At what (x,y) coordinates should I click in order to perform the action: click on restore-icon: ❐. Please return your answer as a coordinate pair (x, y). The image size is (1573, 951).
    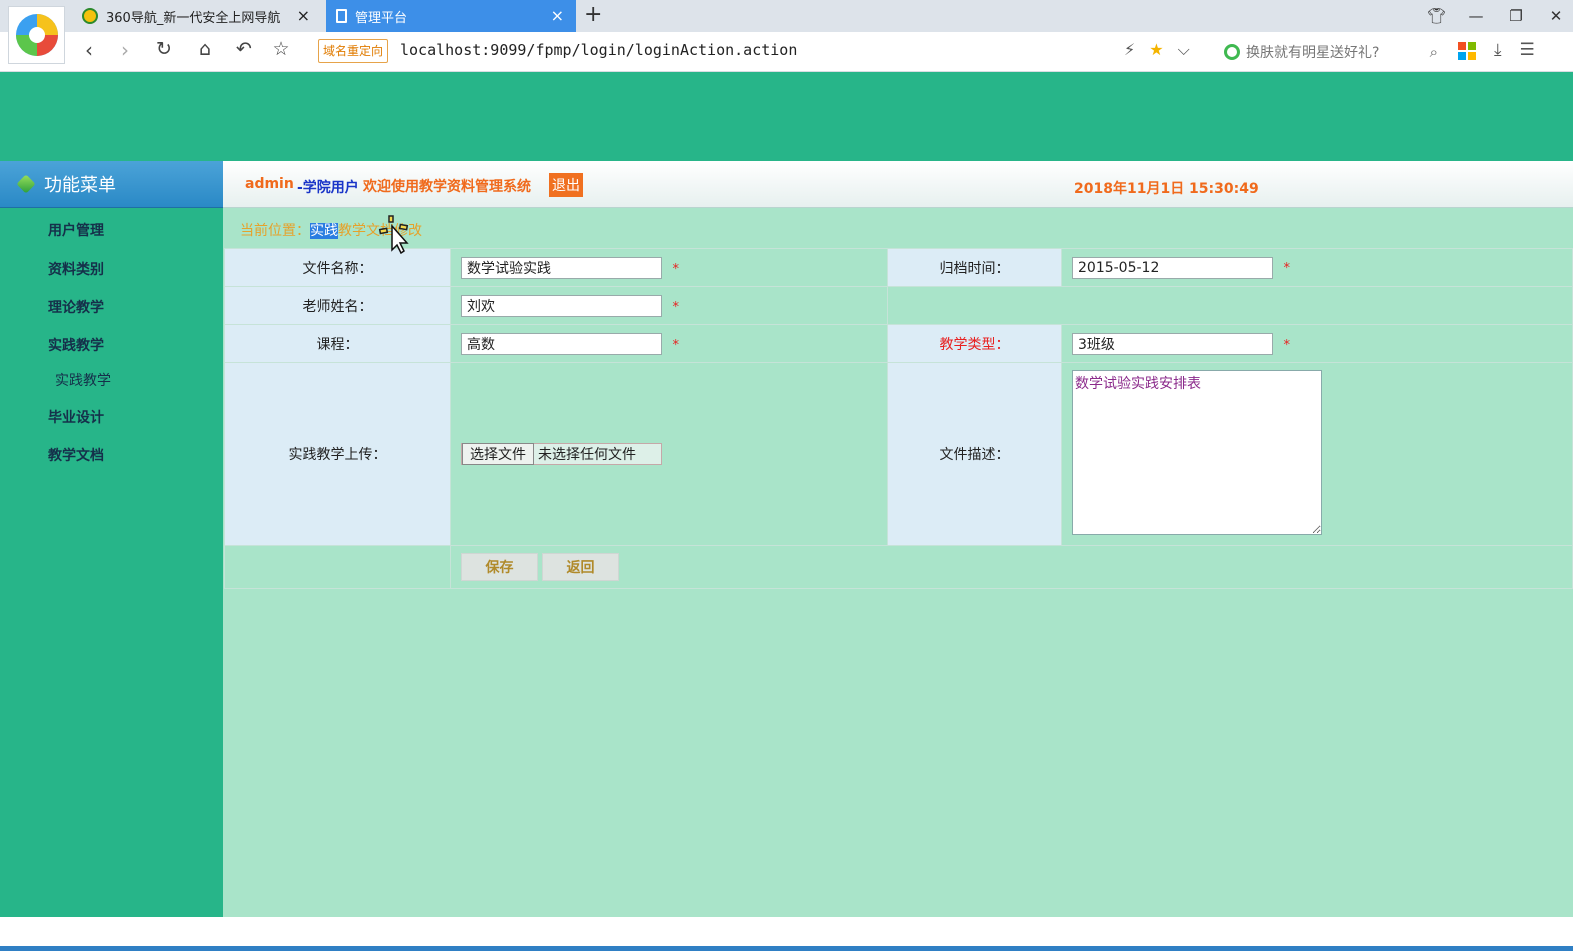
    Looking at the image, I should click on (1516, 16).